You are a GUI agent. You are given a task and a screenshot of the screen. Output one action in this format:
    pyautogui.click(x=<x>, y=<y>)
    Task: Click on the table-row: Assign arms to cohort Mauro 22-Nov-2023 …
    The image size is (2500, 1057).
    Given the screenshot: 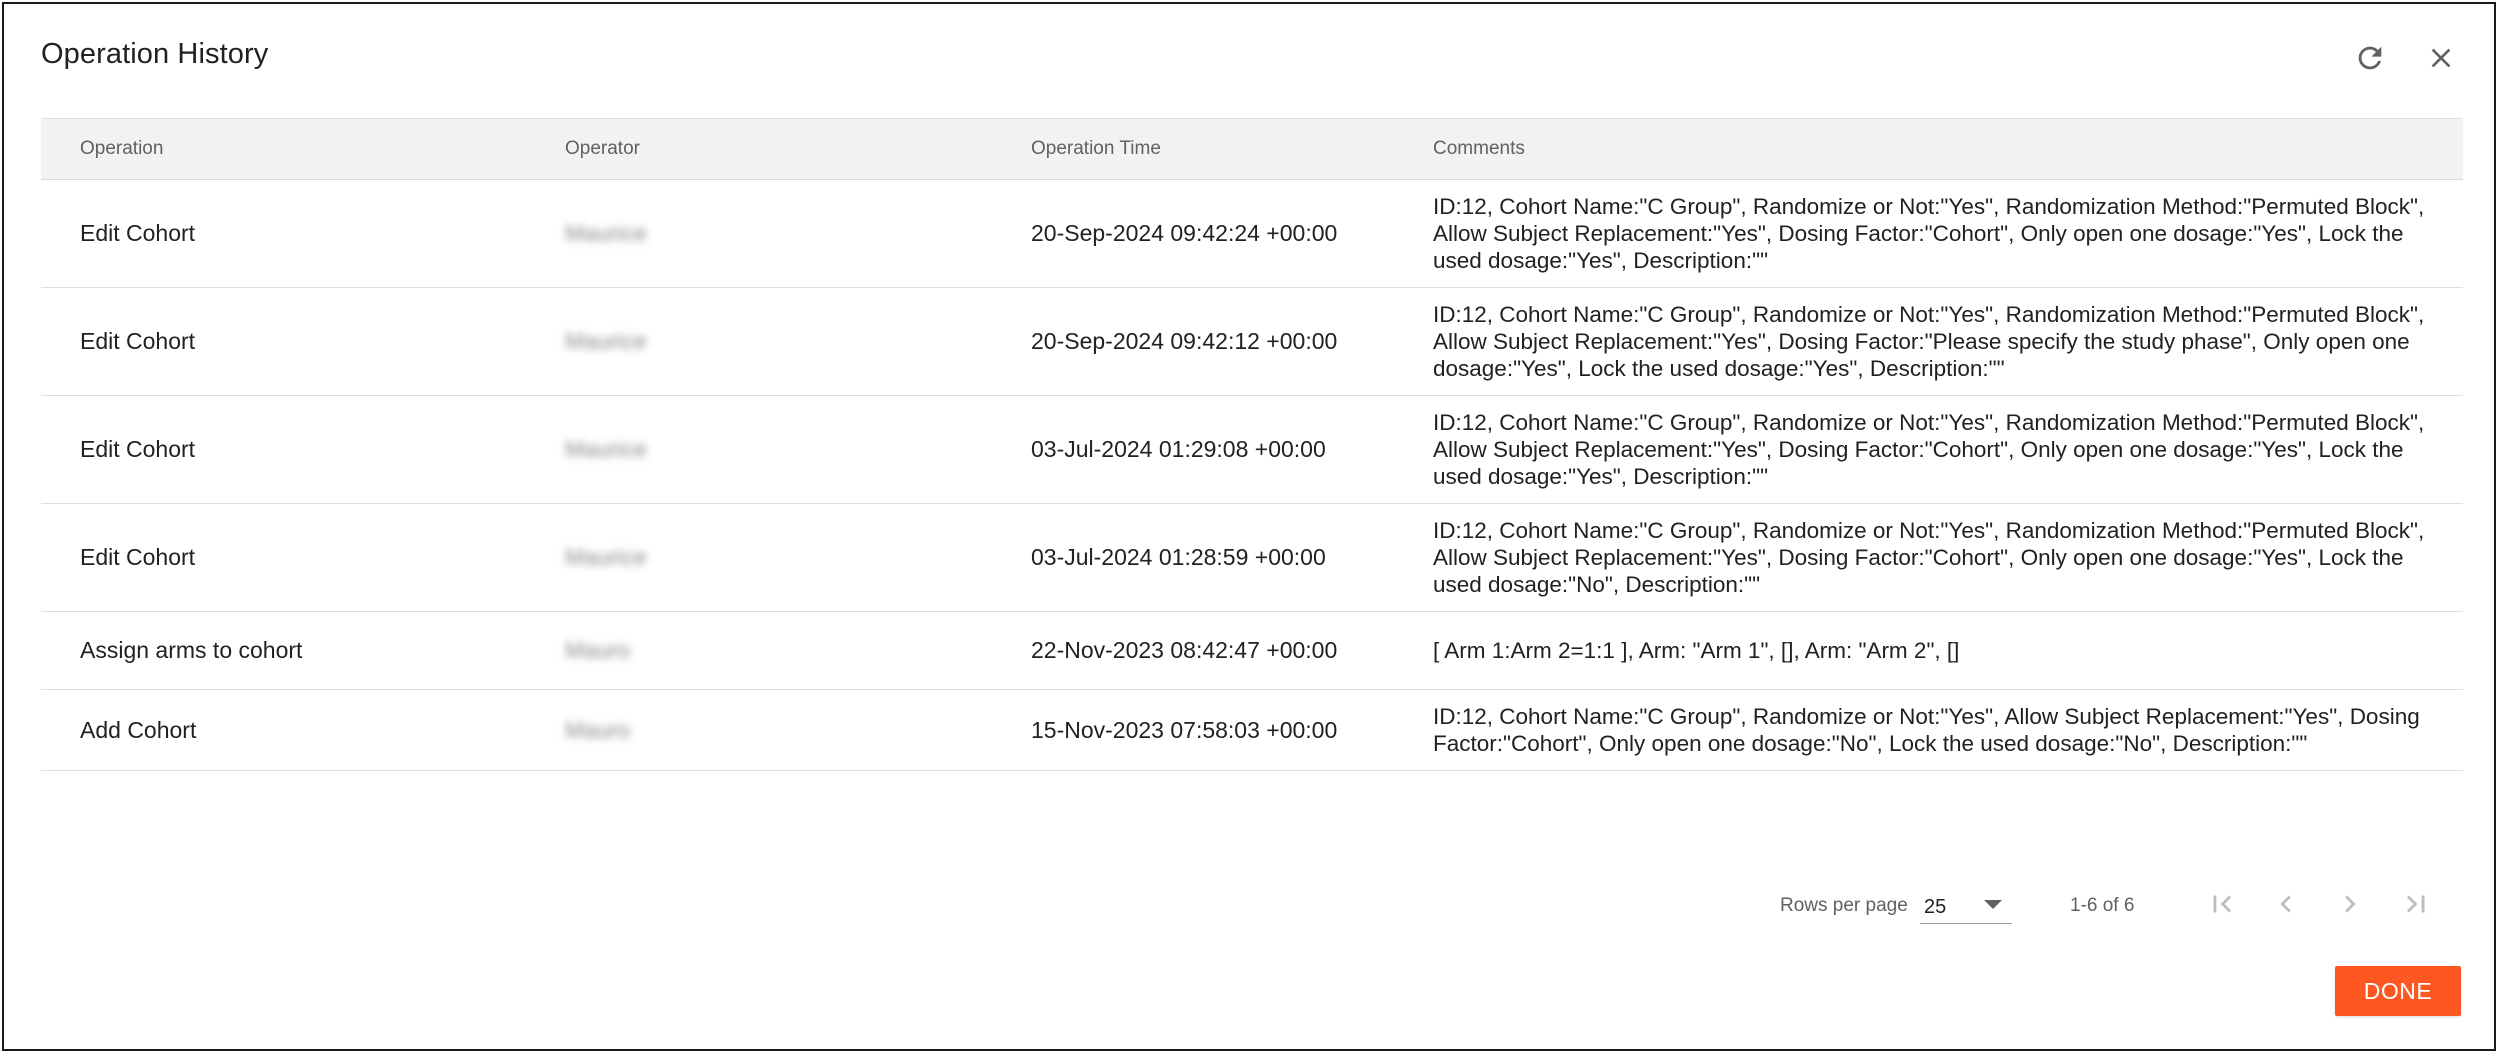 What is the action you would take?
    pyautogui.click(x=1252, y=651)
    